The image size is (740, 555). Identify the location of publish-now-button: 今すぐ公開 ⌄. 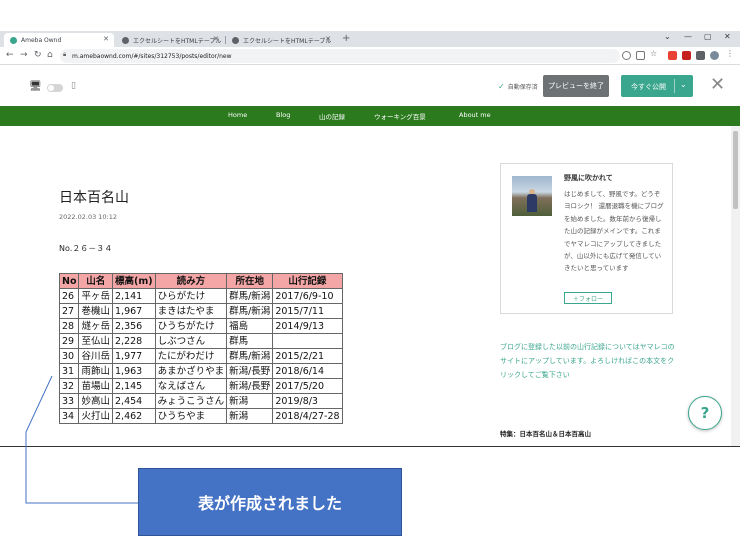
(657, 86).